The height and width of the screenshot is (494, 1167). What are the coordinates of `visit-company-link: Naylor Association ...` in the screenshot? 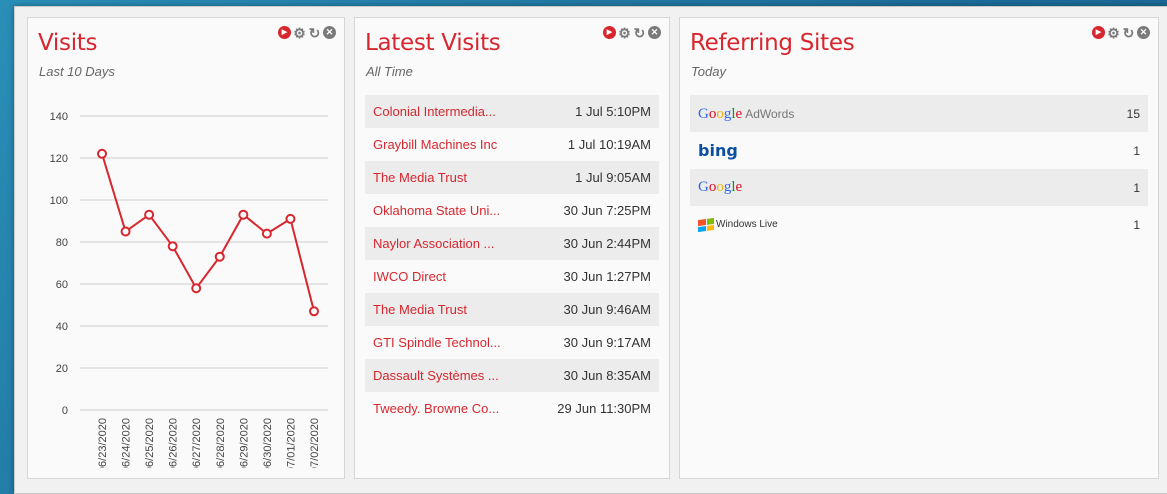 It's located at (433, 243).